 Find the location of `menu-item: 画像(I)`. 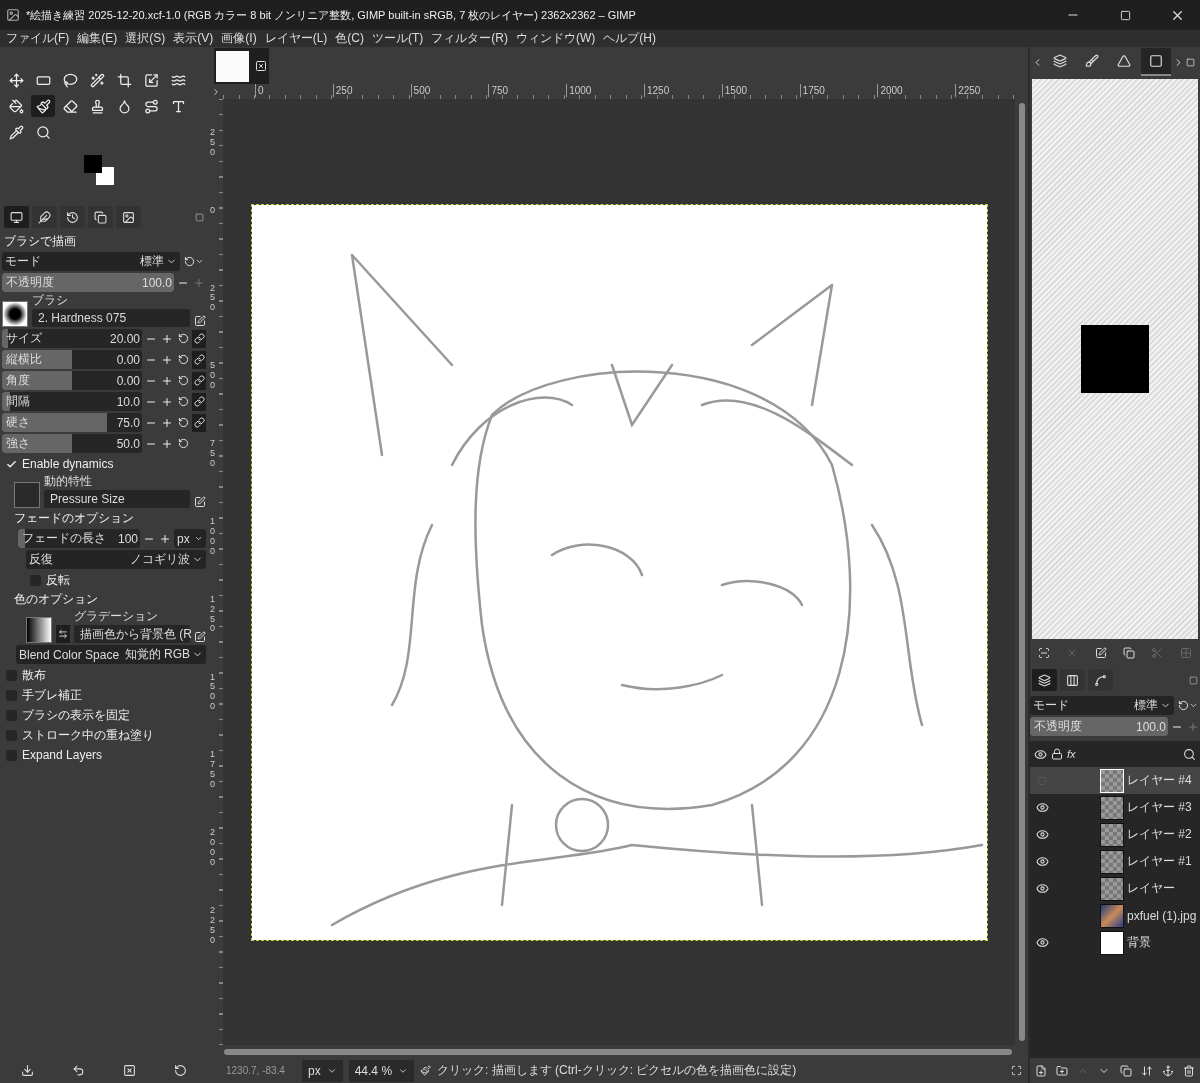

menu-item: 画像(I) is located at coordinates (239, 38).